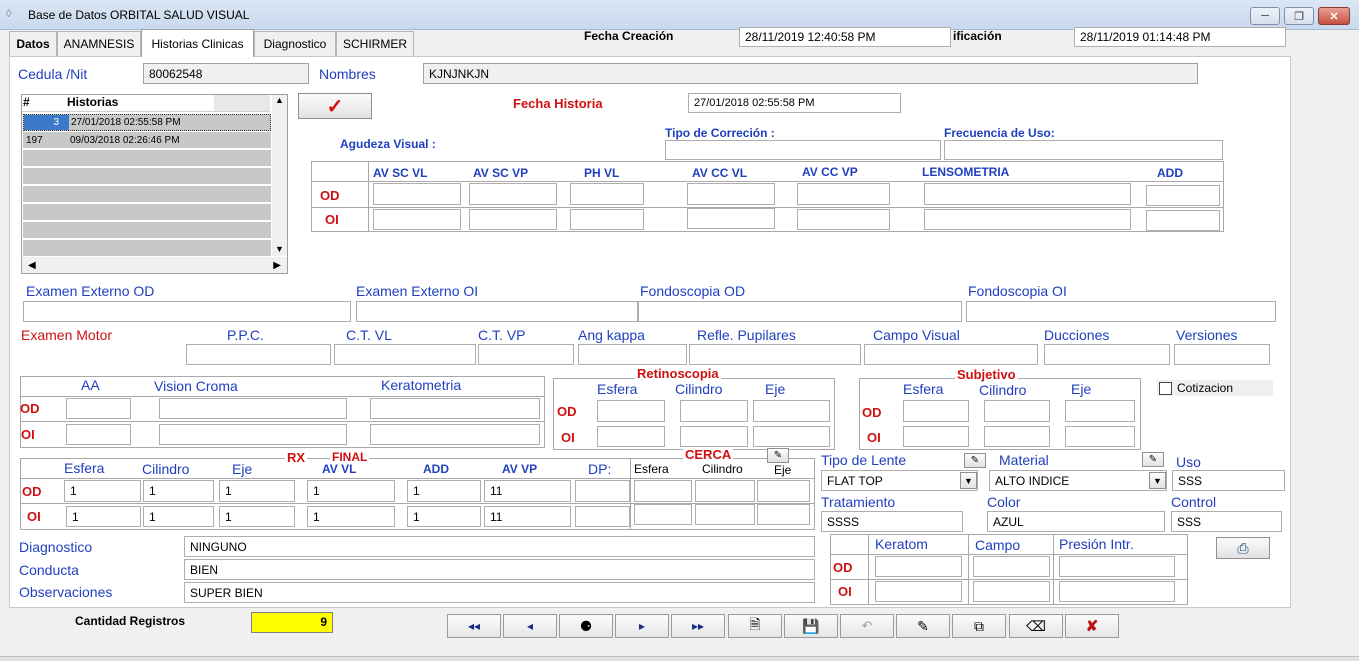 This screenshot has width=1359, height=661. Describe the element at coordinates (725, 514) in the screenshot. I see `cerca-cilindro-oi` at that location.